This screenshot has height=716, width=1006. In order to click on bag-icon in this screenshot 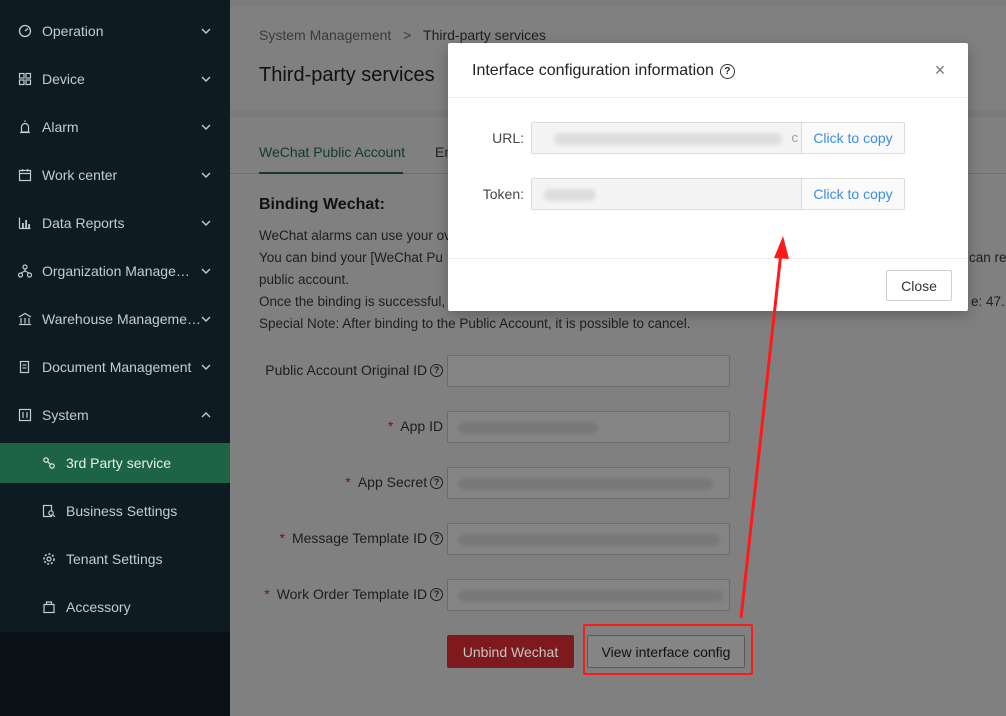, I will do `click(49, 607)`.